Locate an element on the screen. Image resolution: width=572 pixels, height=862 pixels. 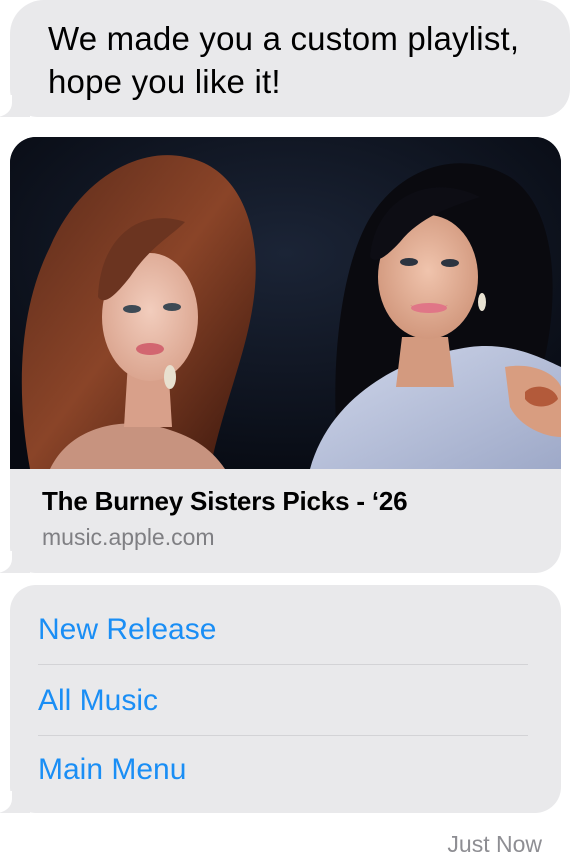
menu-item-main-menu: Main Menu is located at coordinates (283, 769).